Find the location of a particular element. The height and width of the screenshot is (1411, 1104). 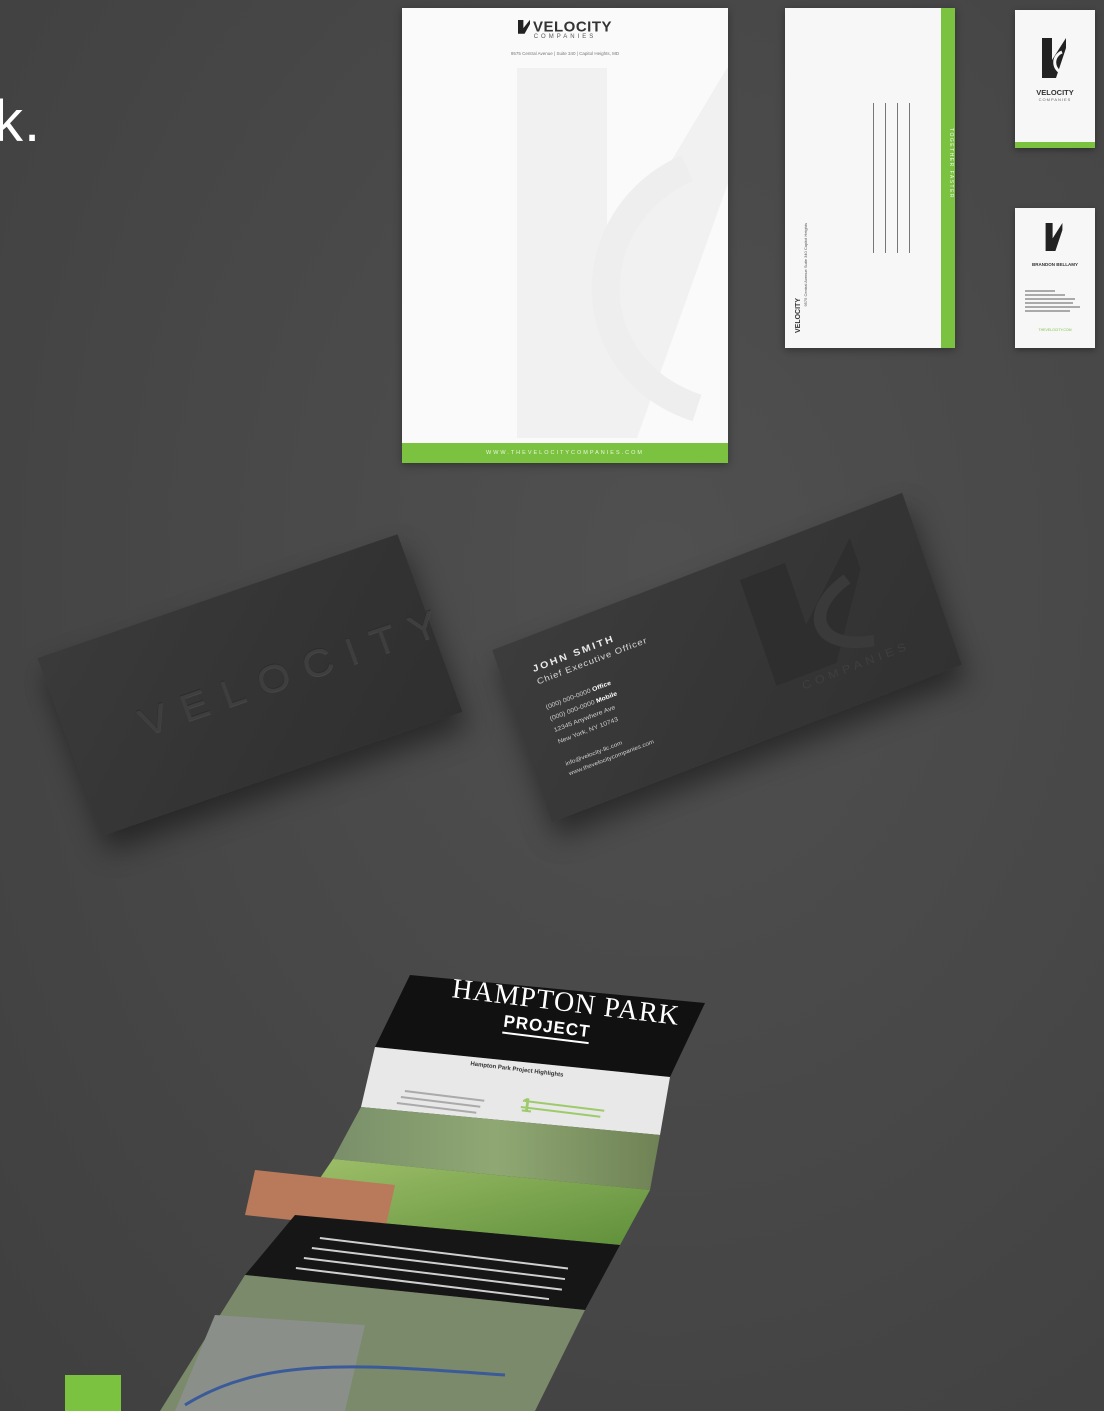

stationery-card-contact: BRANDON BELLAMY THEVELOCITY.COM is located at coordinates (1055, 278).